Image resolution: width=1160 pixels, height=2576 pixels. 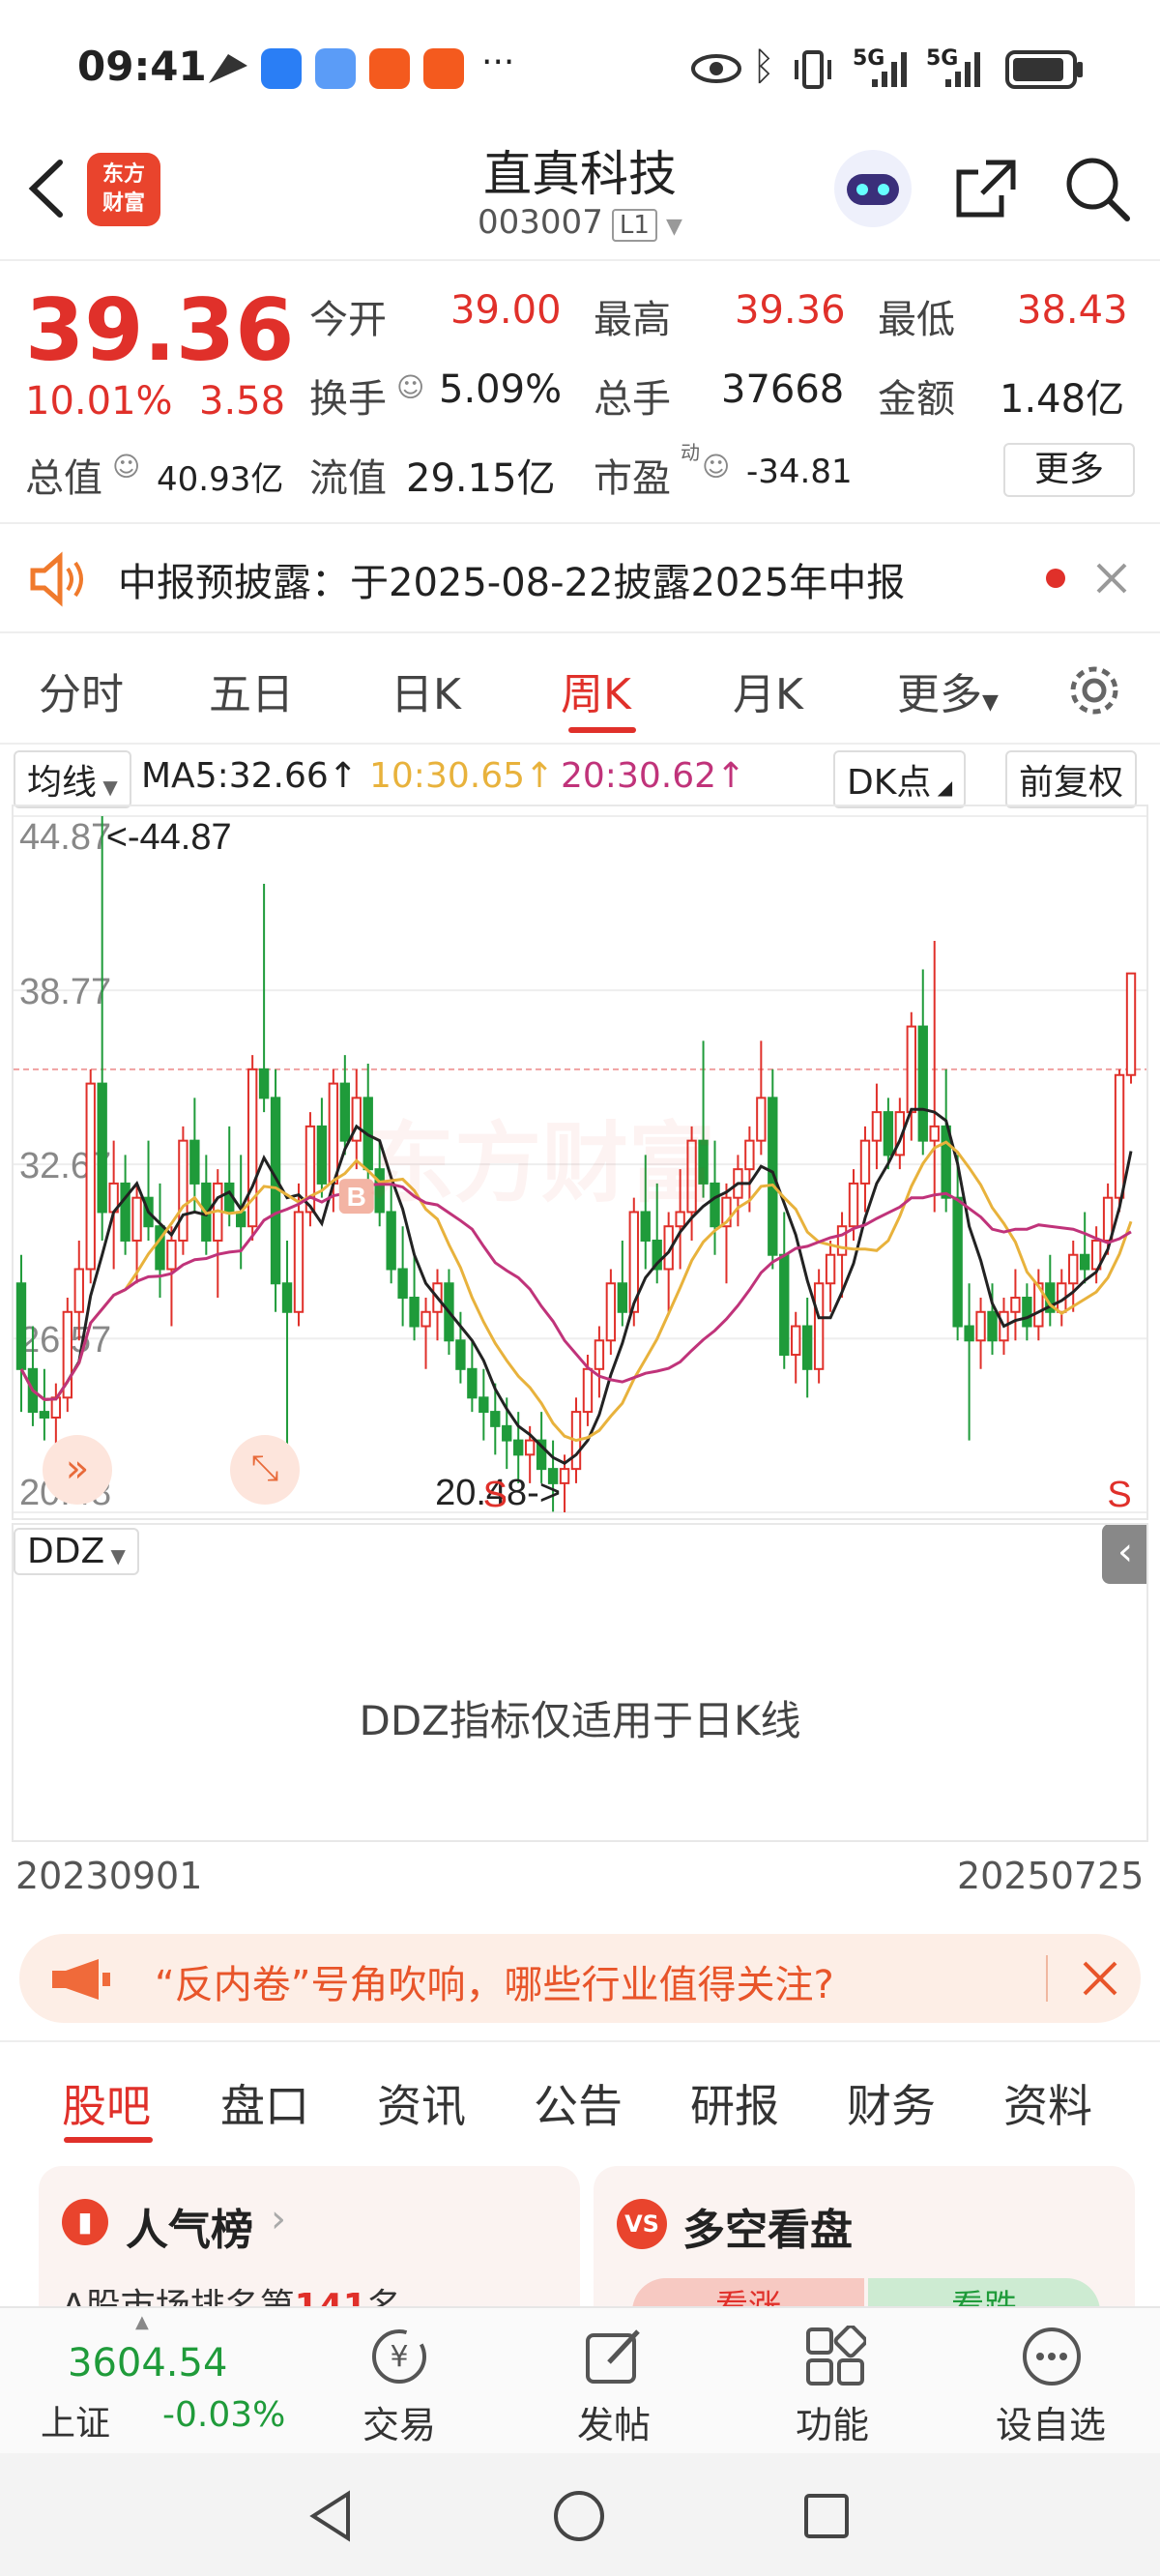 I want to click on vs-icon: VS, so click(x=642, y=2224).